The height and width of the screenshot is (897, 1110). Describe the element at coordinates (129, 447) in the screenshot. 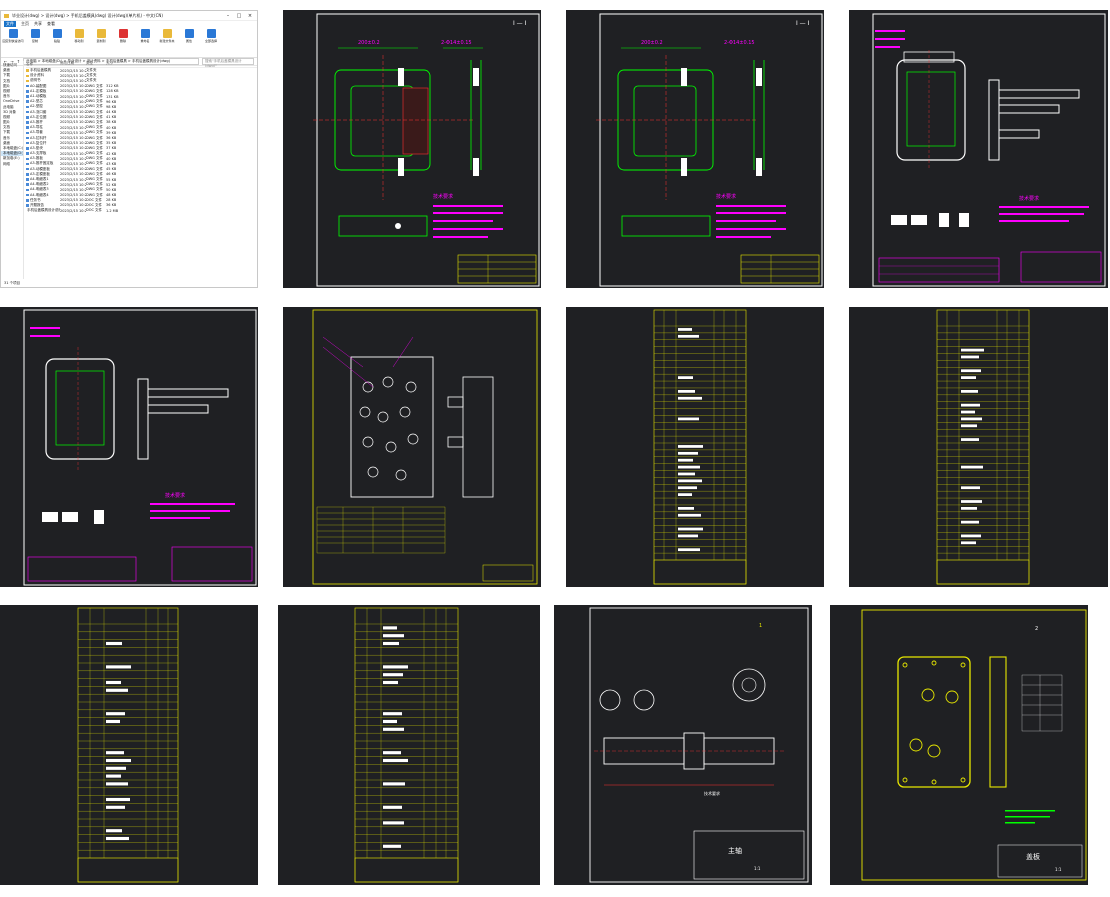

I see `drawing-thumbnail-assembly-4: 技术要求` at that location.